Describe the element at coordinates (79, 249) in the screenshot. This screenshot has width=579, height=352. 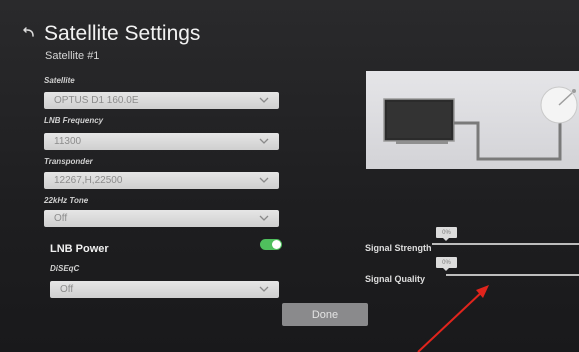
I see `lnb-power-label: LNB Power` at that location.